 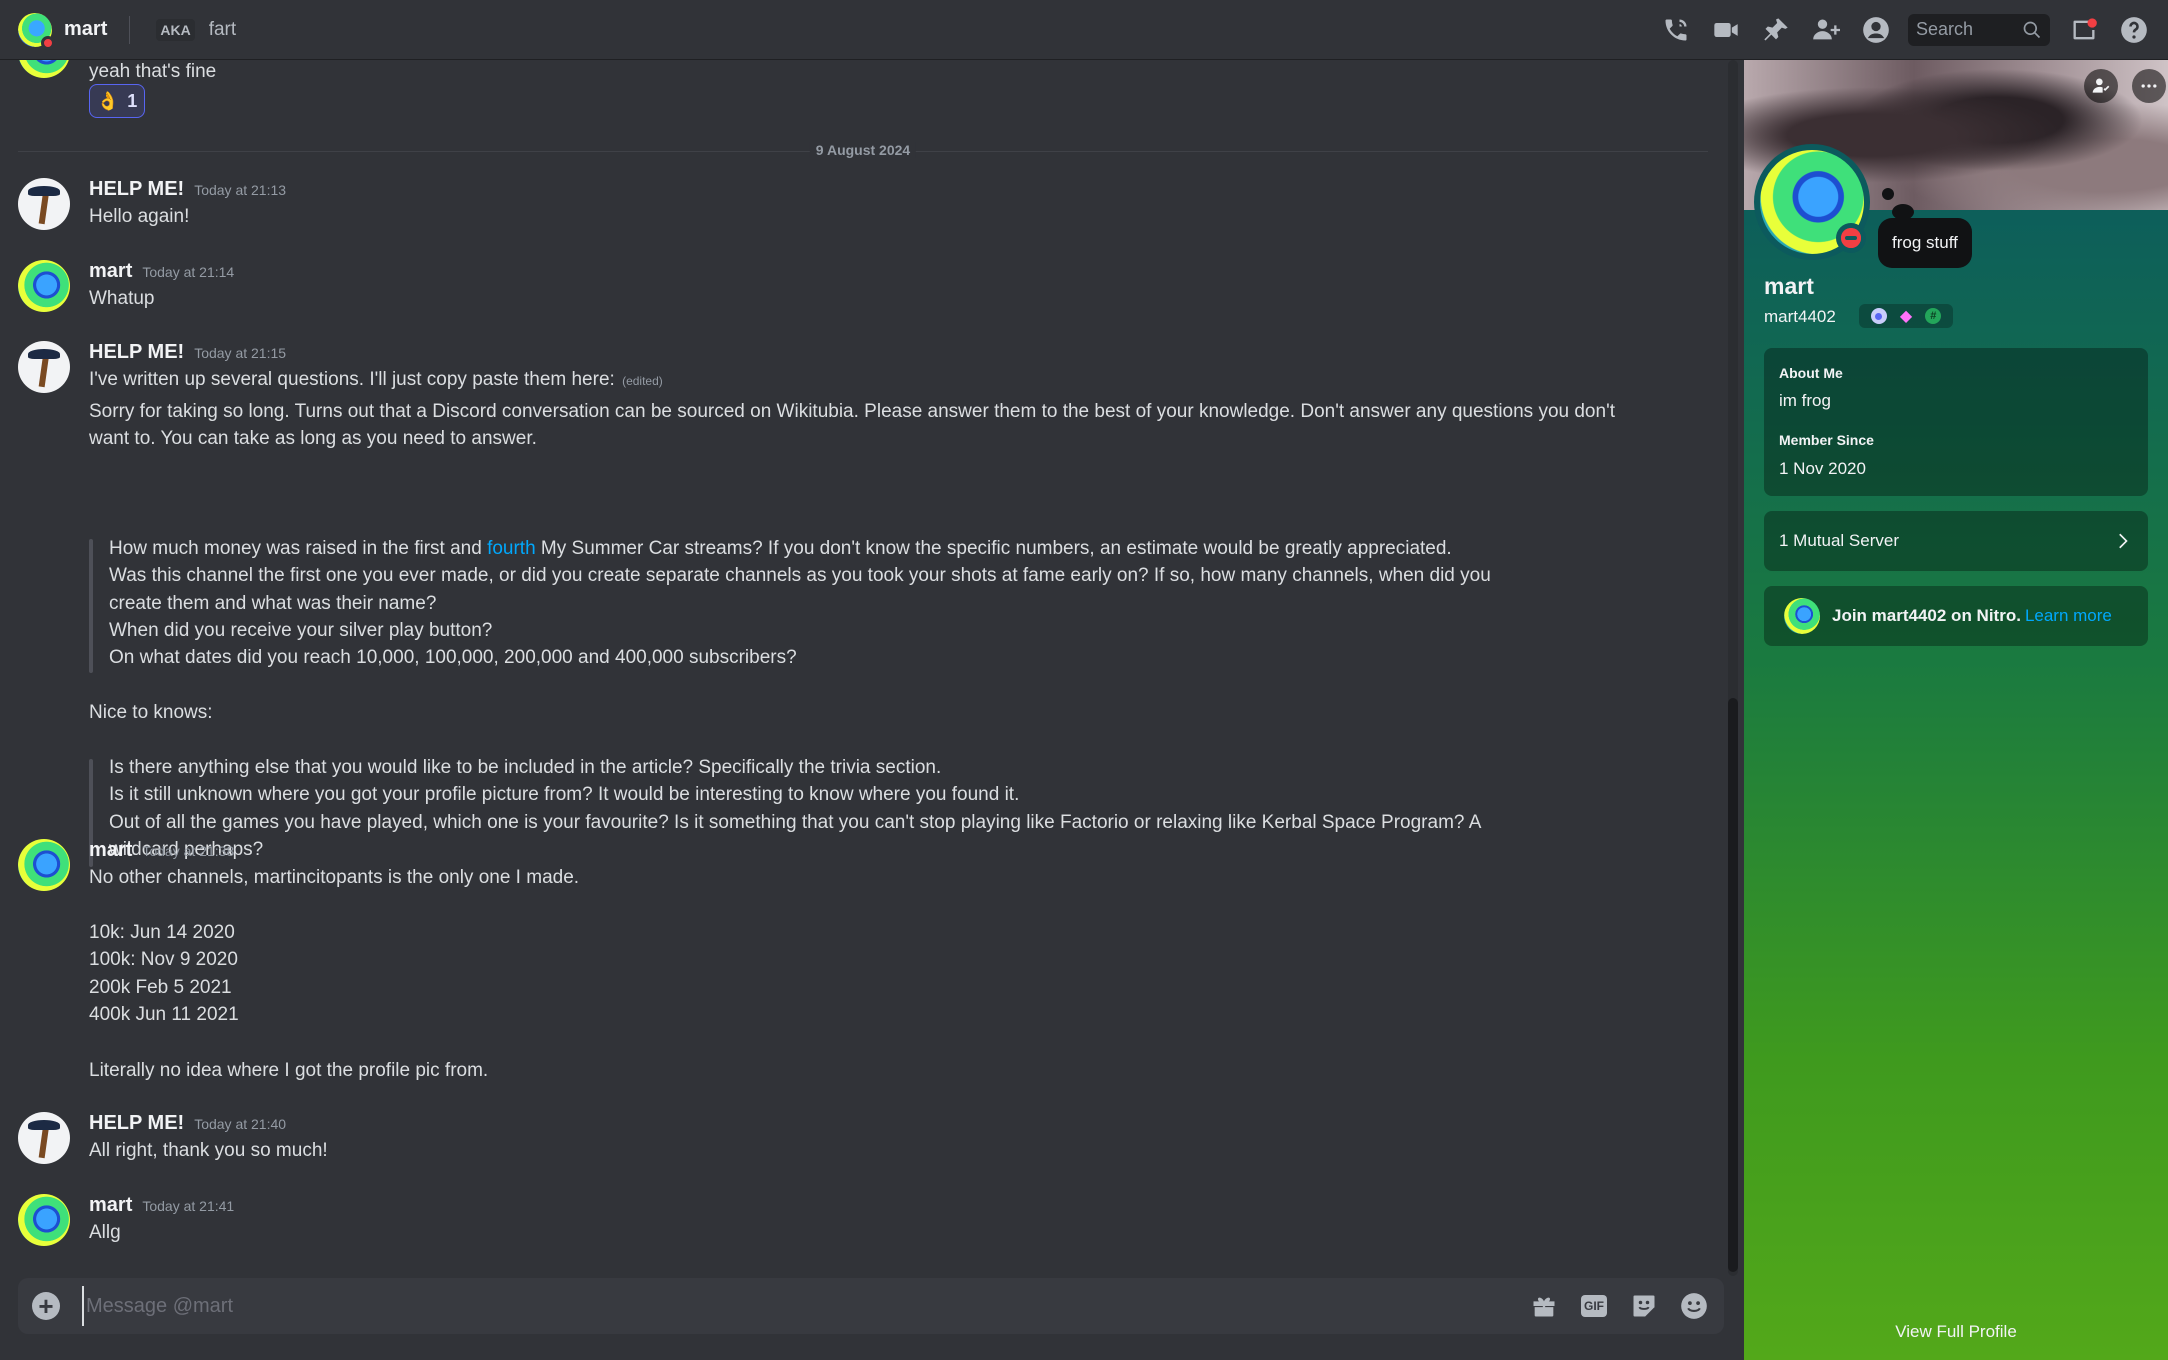 What do you see at coordinates (188, 272) in the screenshot?
I see `message-timestamp: Today at 21:14` at bounding box center [188, 272].